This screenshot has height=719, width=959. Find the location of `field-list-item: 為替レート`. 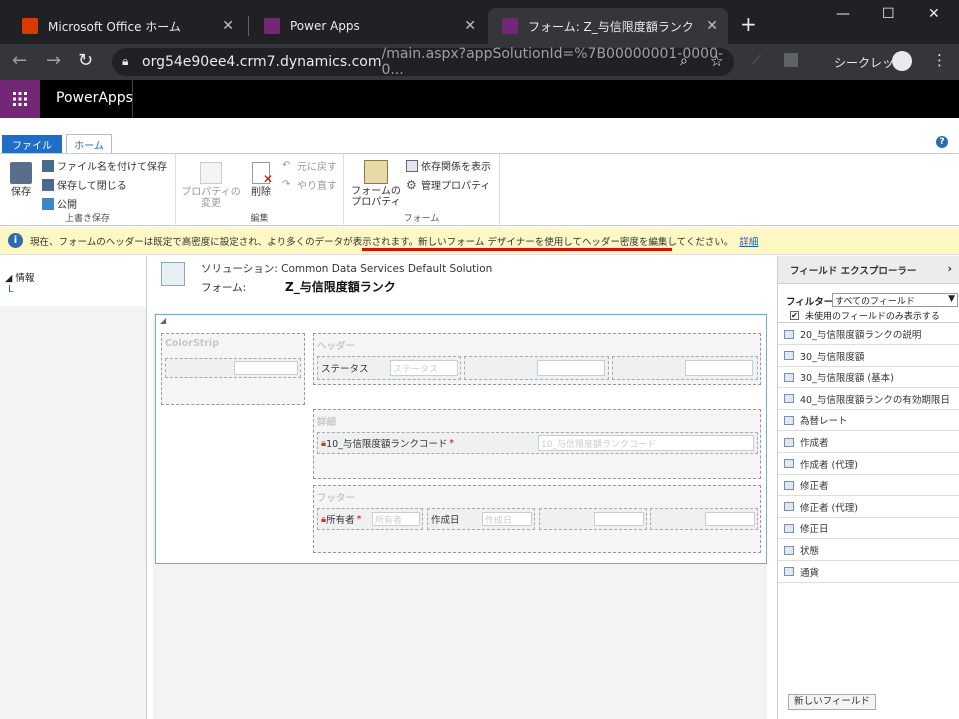

field-list-item: 為替レート is located at coordinates (868, 421).